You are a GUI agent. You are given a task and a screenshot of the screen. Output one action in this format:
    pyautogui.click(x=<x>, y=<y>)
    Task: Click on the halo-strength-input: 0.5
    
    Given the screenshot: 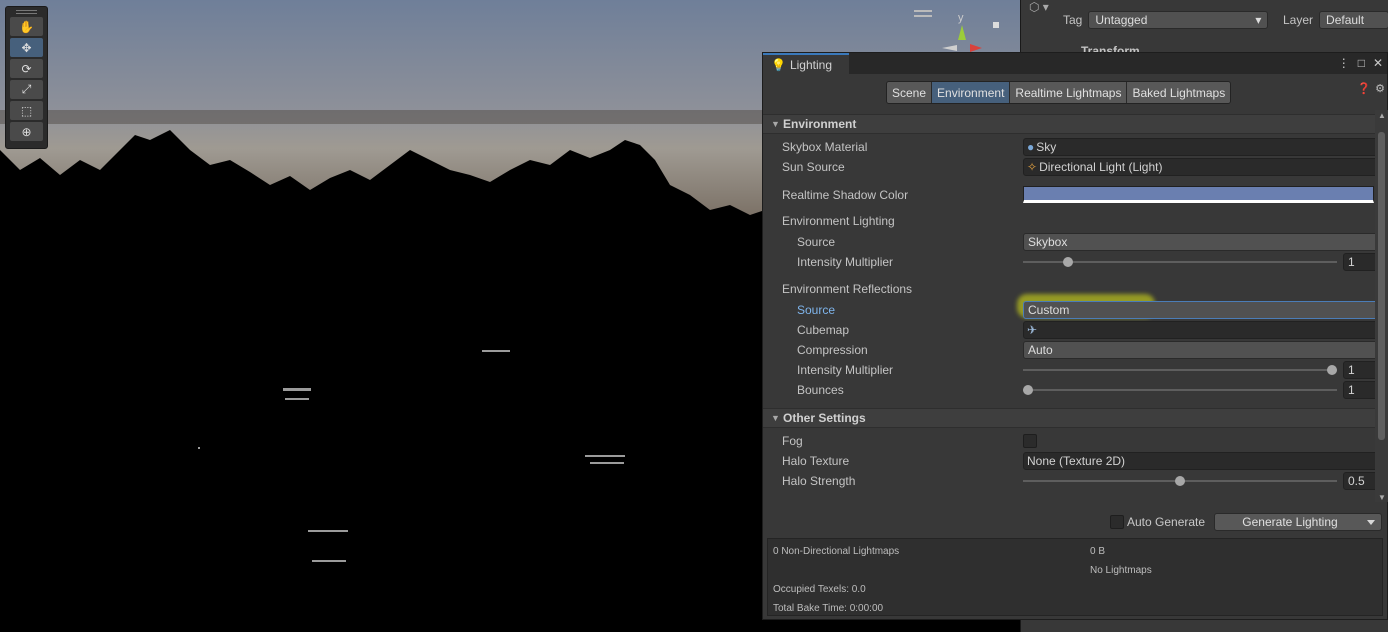 What is the action you would take?
    pyautogui.click(x=1359, y=481)
    